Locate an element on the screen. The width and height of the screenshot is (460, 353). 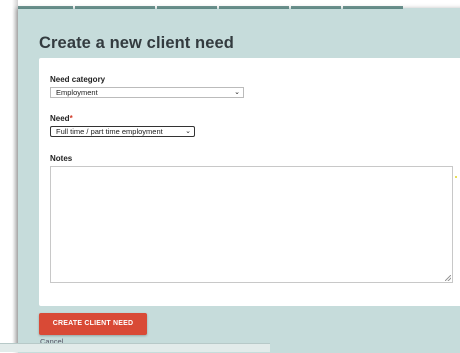
notes-label: Notes is located at coordinates (61, 158).